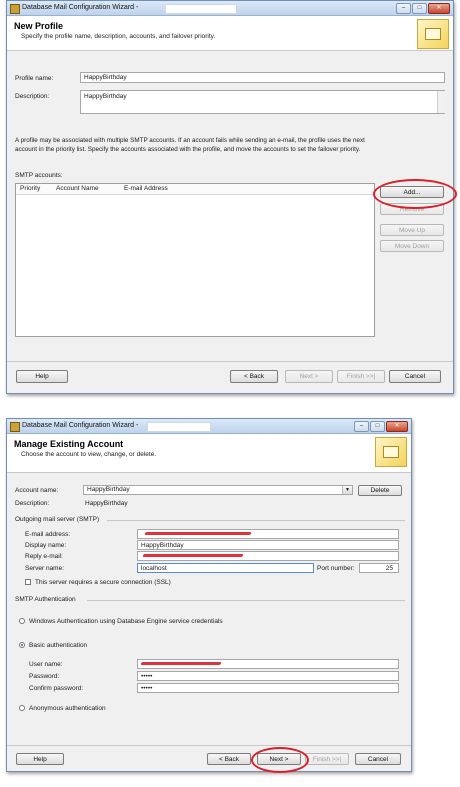 The width and height of the screenshot is (460, 787). I want to click on anonymous-auth-radio, so click(22, 708).